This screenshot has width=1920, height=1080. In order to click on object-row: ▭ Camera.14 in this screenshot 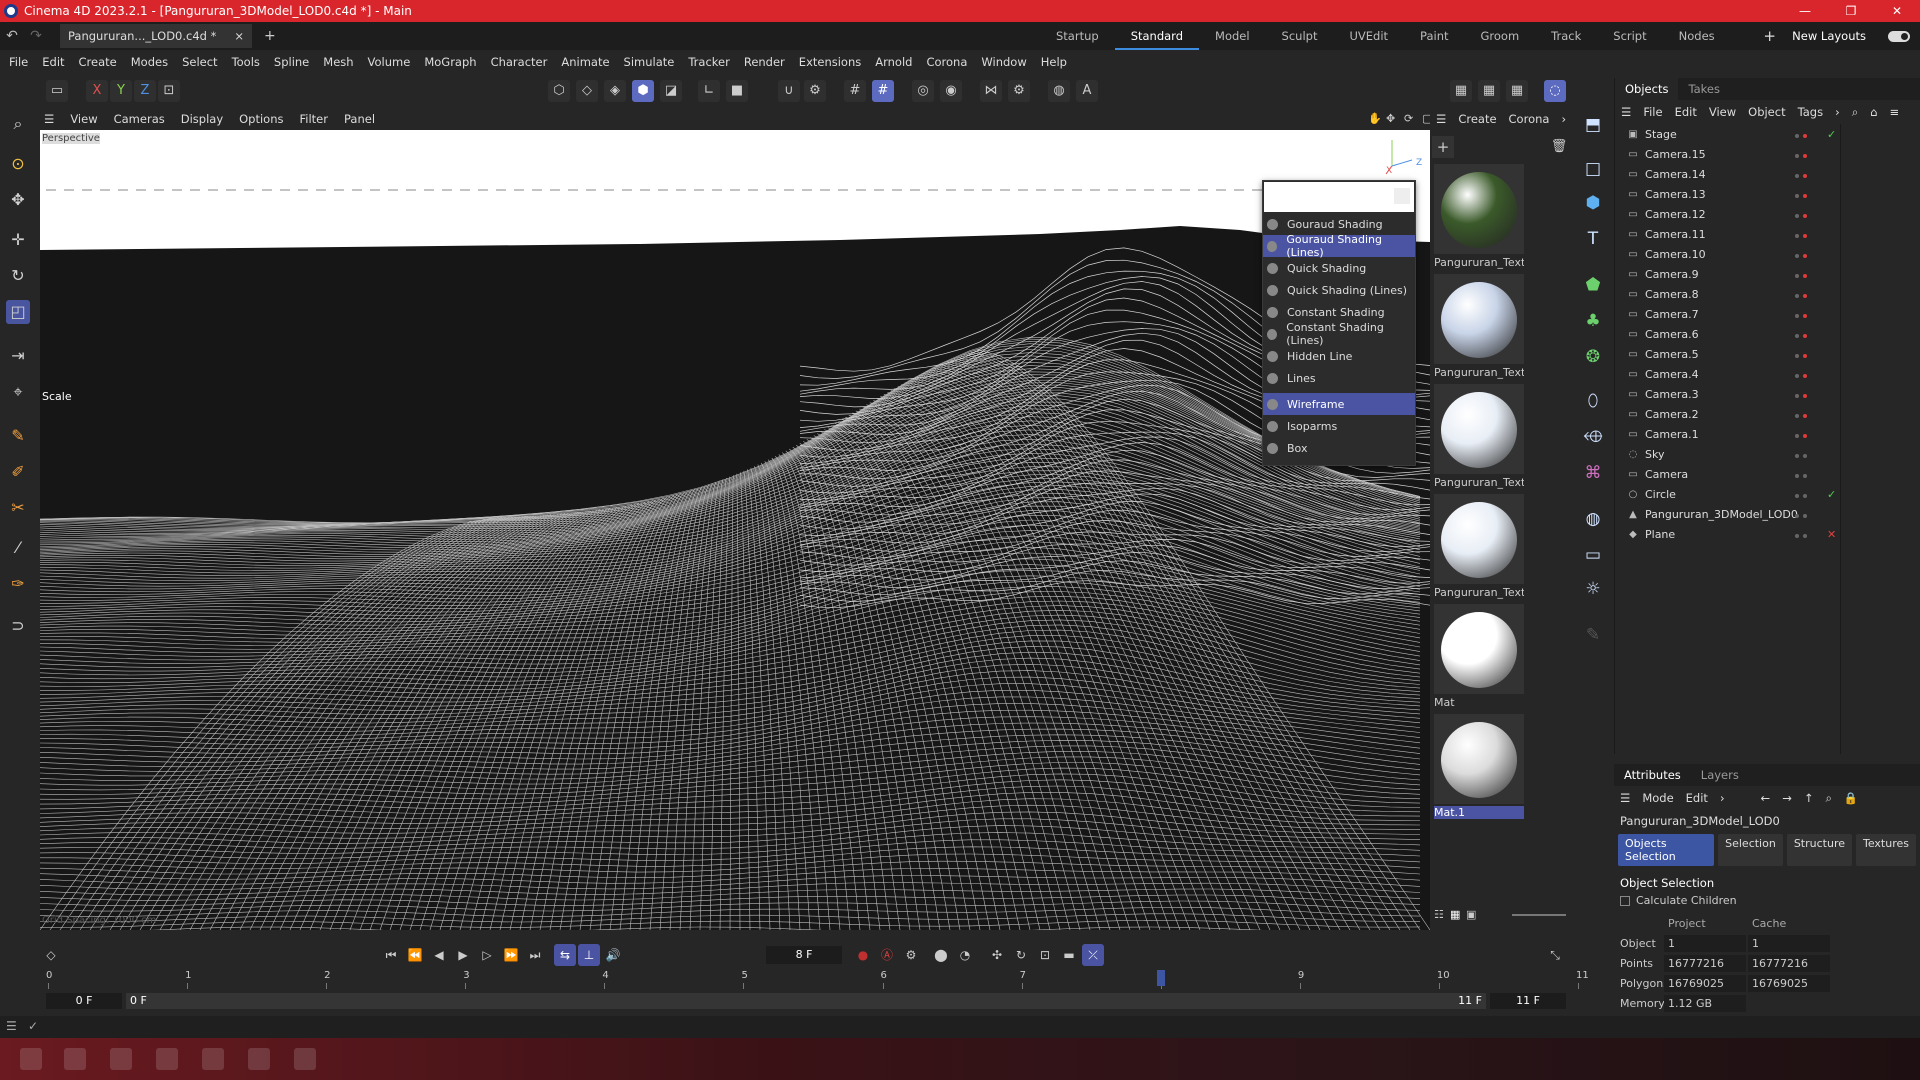, I will do `click(1767, 174)`.